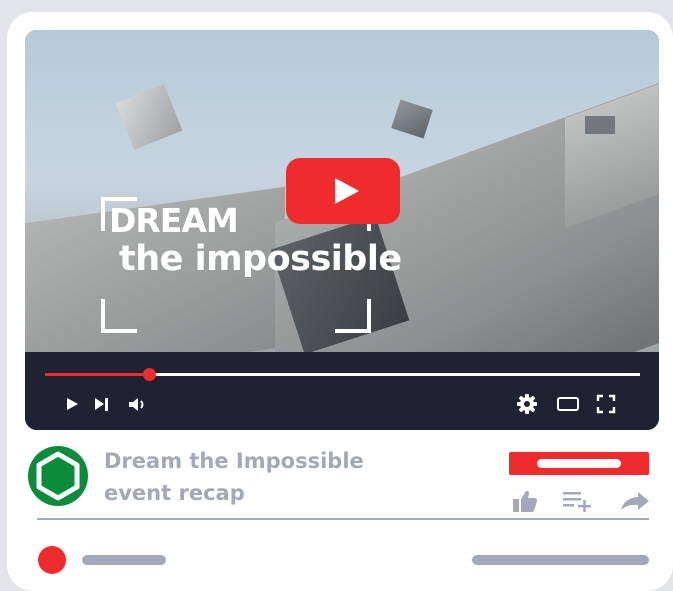  What do you see at coordinates (342, 374) in the screenshot?
I see `progress-bar` at bounding box center [342, 374].